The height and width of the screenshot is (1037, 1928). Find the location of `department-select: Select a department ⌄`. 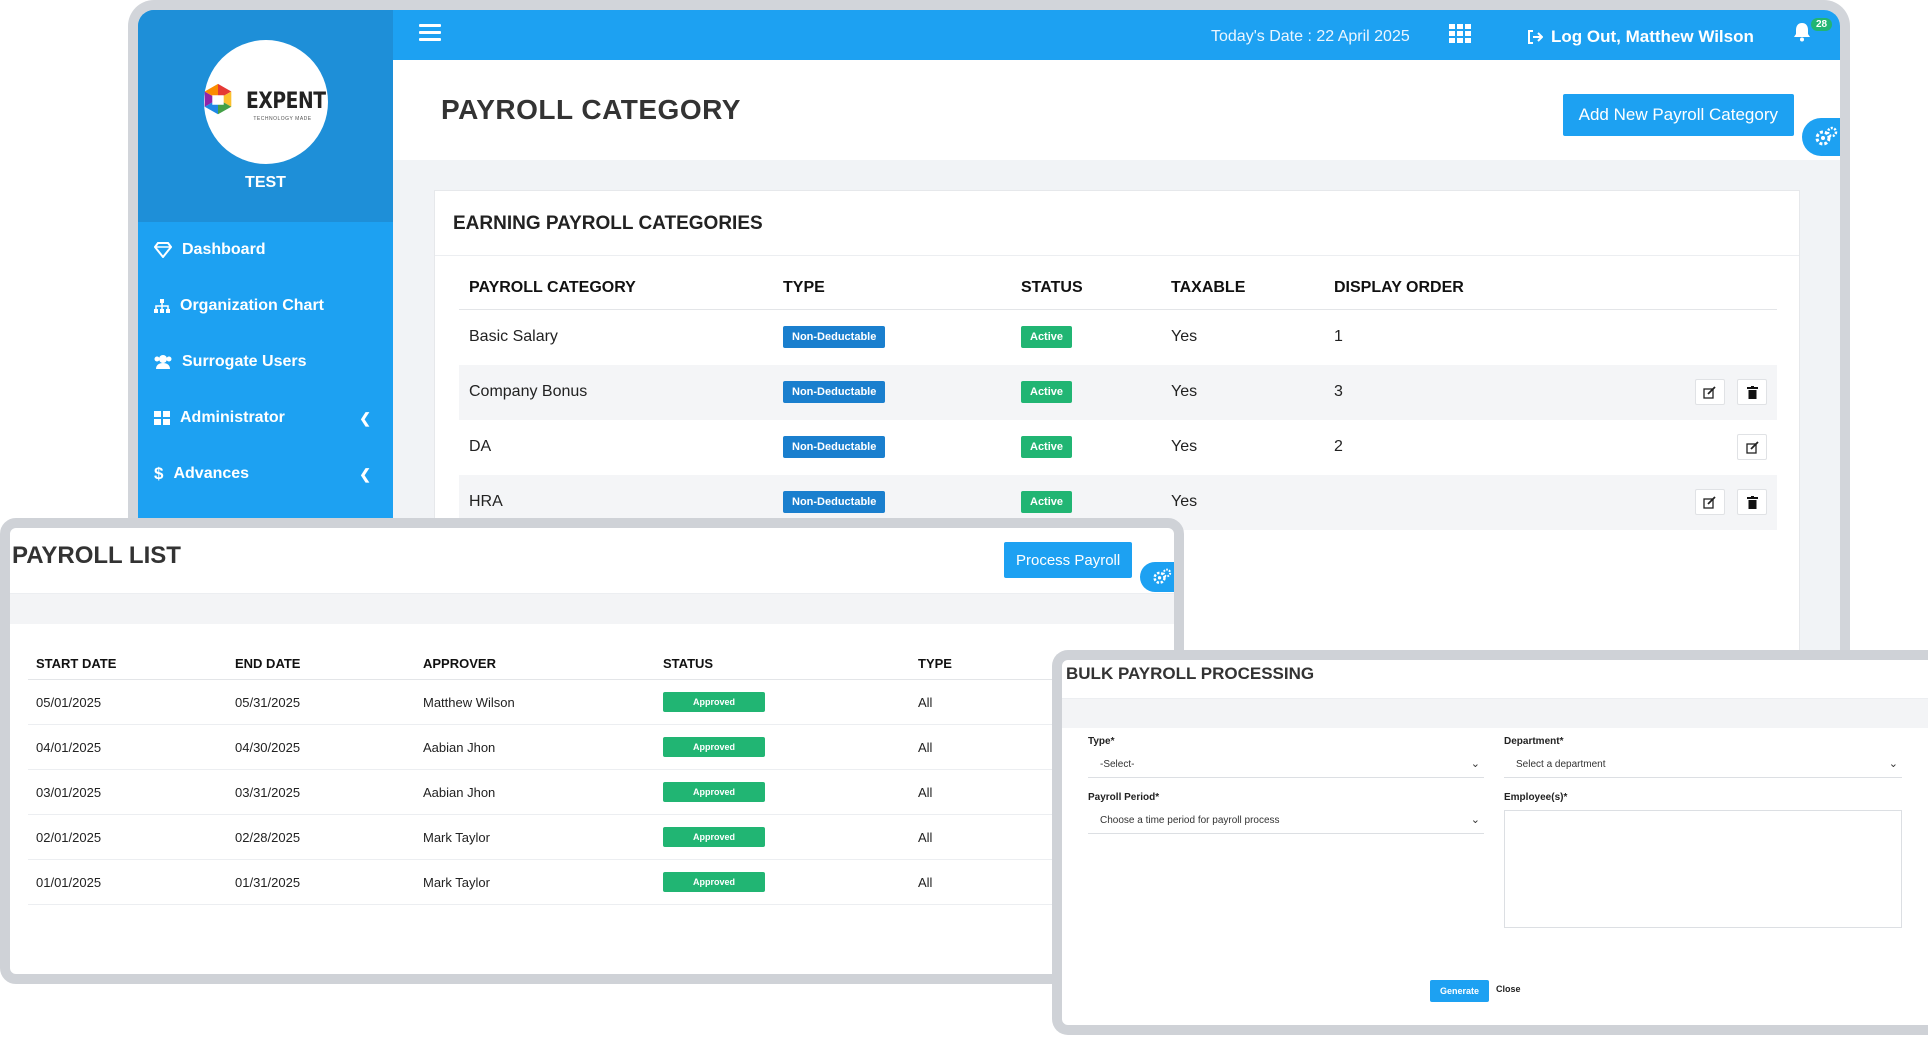

department-select: Select a department ⌄ is located at coordinates (1703, 765).